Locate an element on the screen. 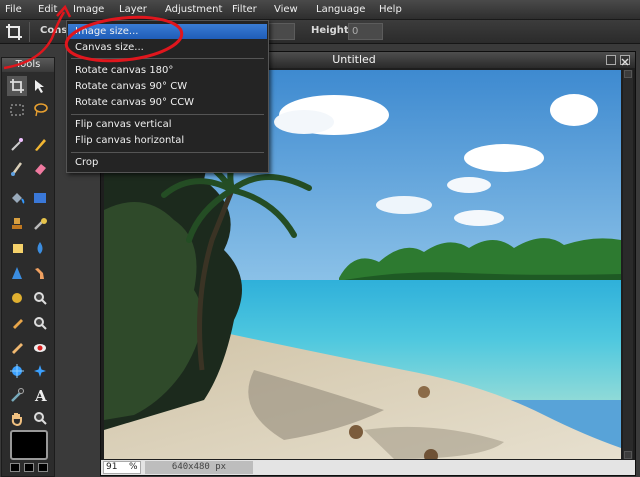  burn-icon is located at coordinates (17, 323).